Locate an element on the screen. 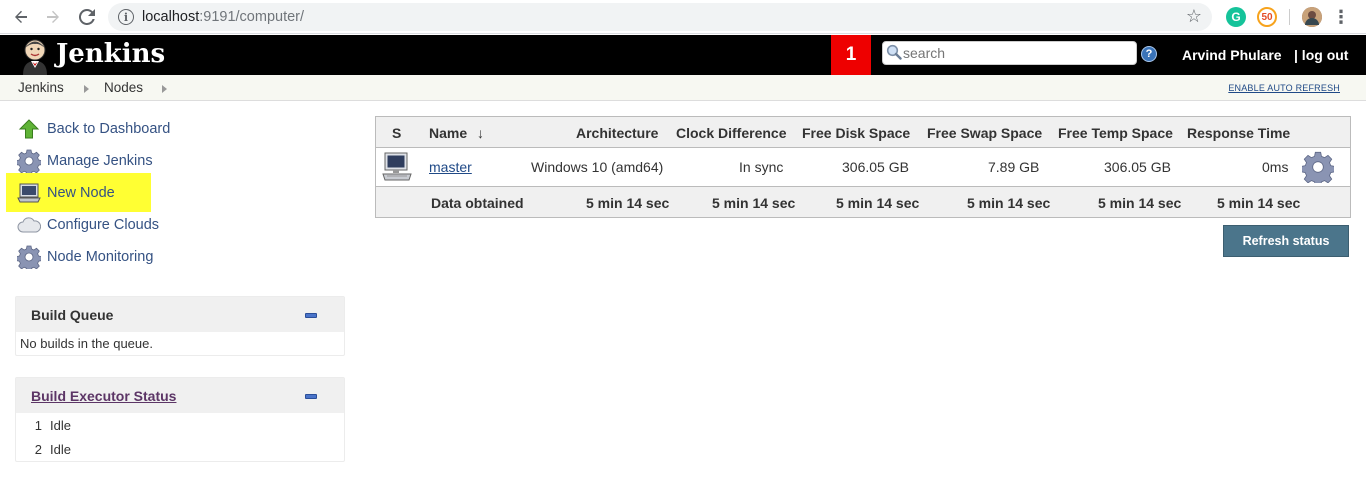 Image resolution: width=1366 pixels, height=480 pixels. cell-clock-difference: In sync is located at coordinates (761, 167).